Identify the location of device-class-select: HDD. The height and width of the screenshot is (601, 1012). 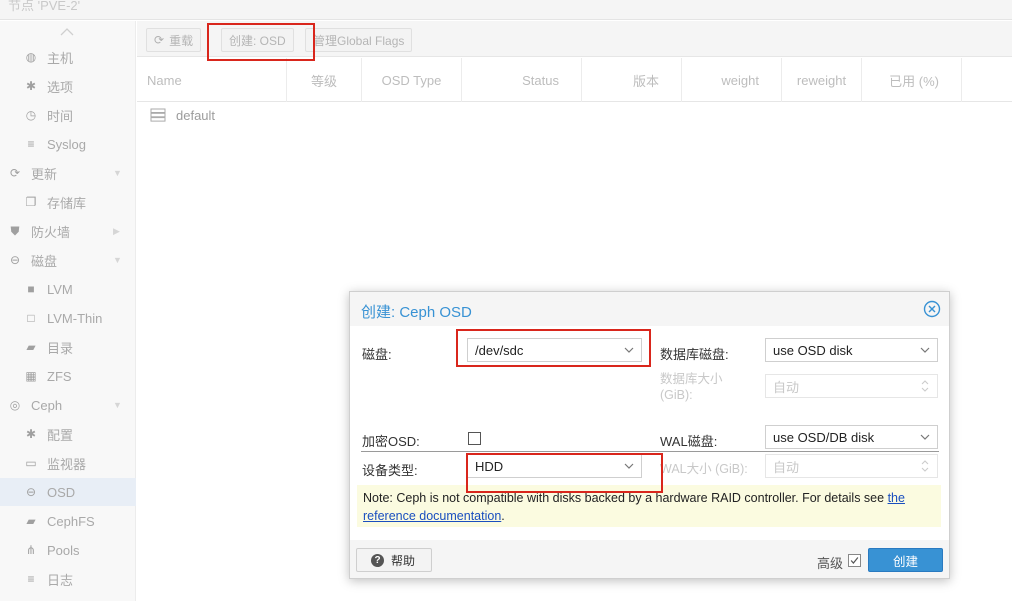
(554, 466).